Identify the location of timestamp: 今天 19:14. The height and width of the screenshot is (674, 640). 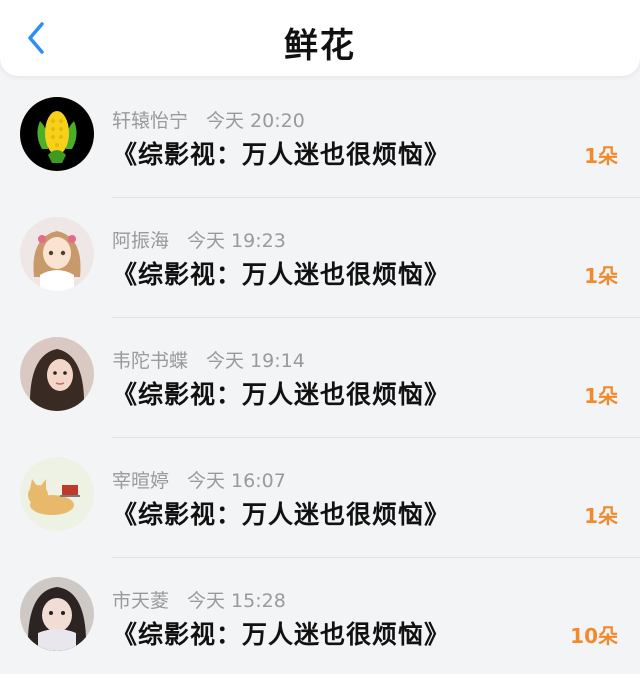
(255, 361).